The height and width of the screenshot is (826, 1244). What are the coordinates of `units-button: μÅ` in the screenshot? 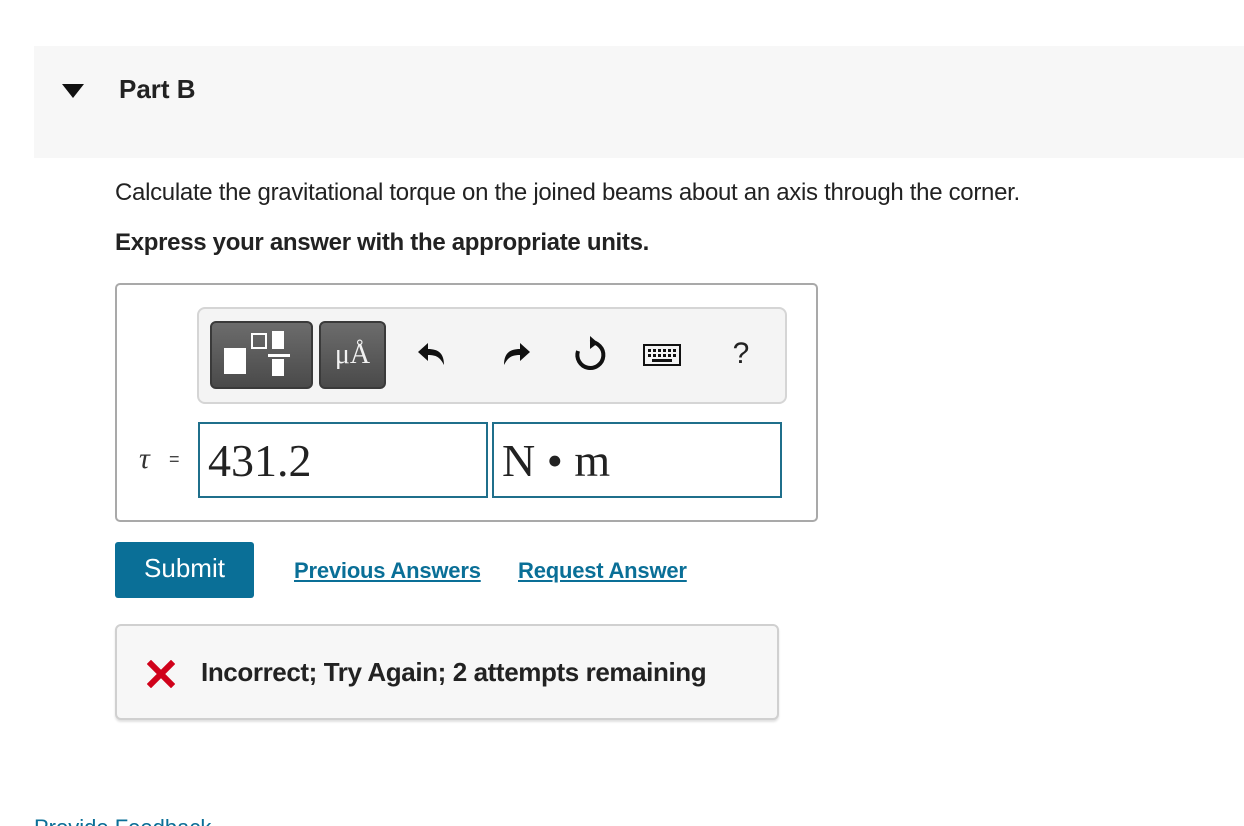 It's located at (352, 355).